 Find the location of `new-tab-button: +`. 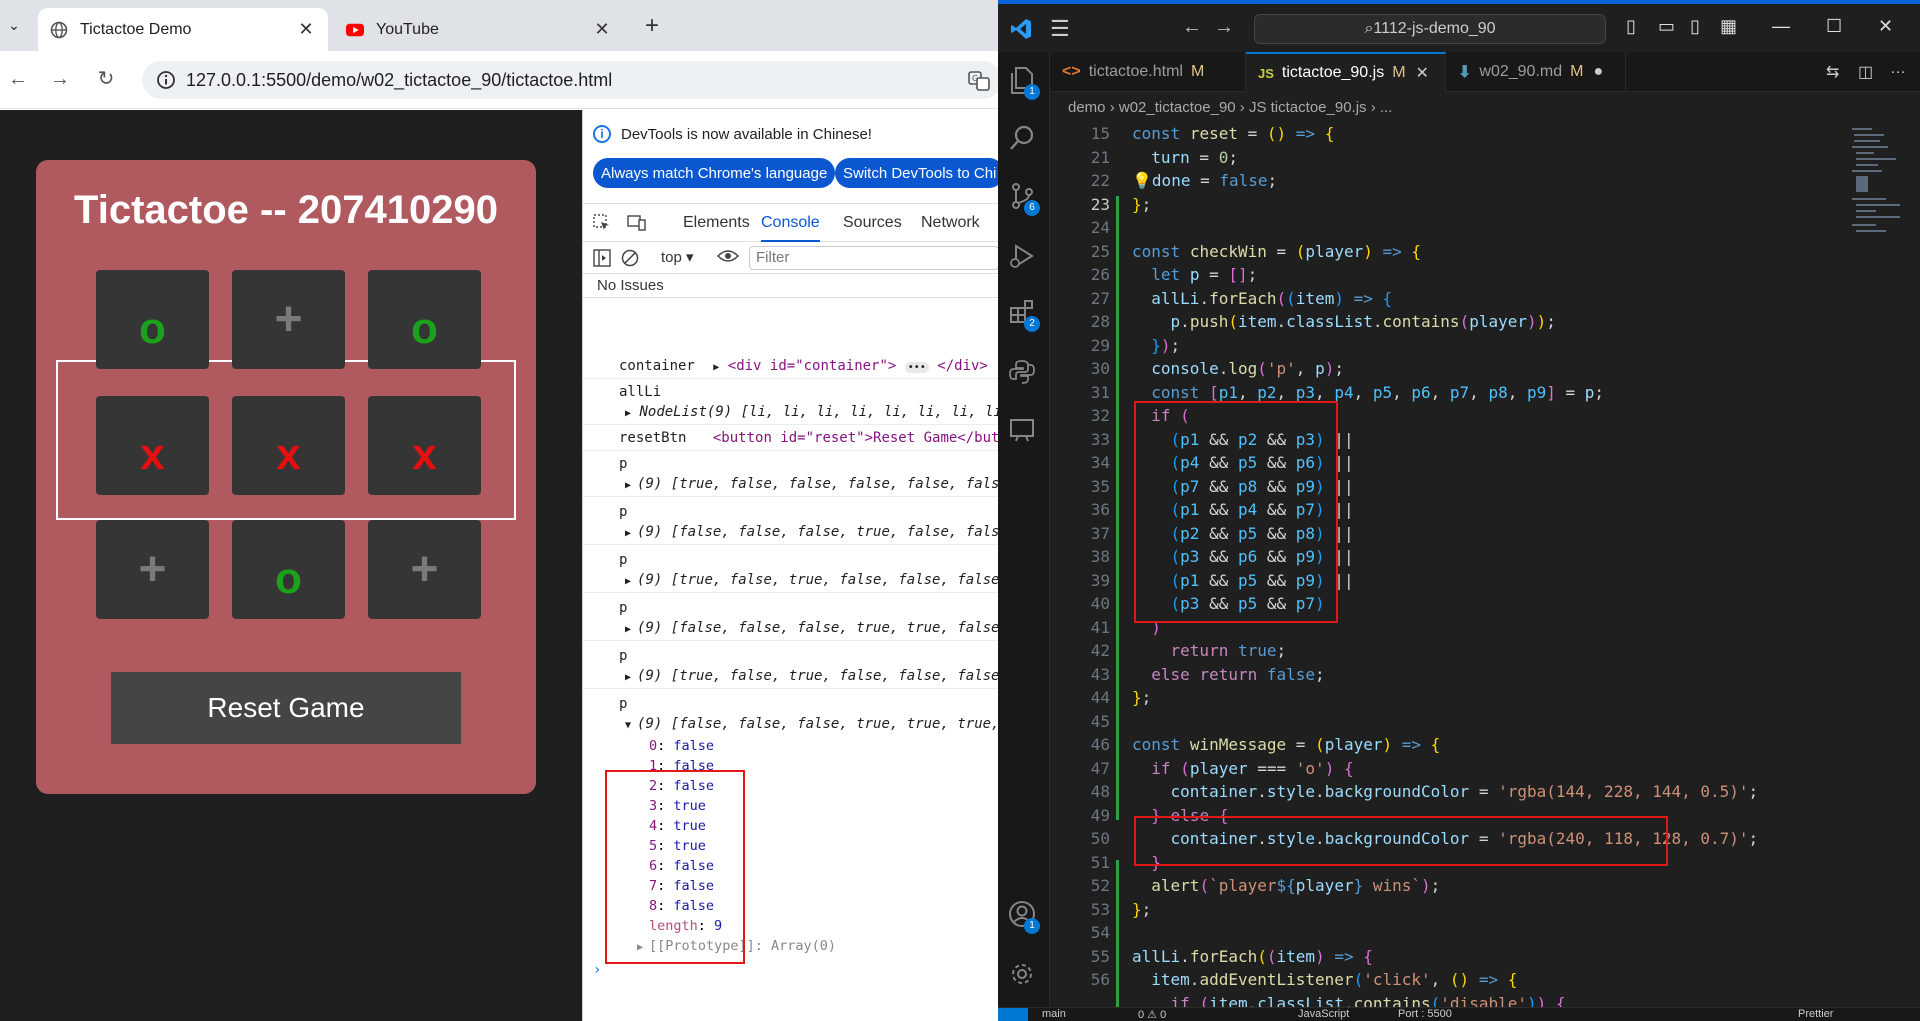

new-tab-button: + is located at coordinates (652, 26).